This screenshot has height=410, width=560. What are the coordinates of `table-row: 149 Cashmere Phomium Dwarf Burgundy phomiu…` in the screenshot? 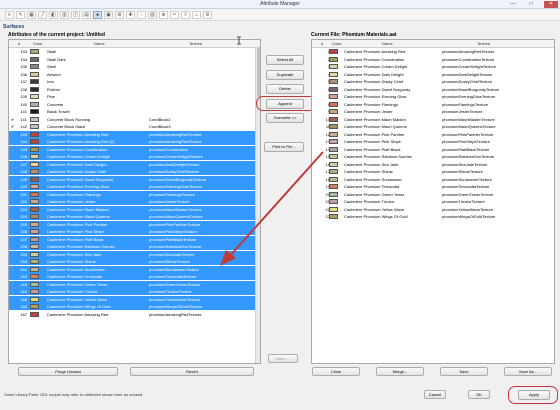 It's located at (134, 179).